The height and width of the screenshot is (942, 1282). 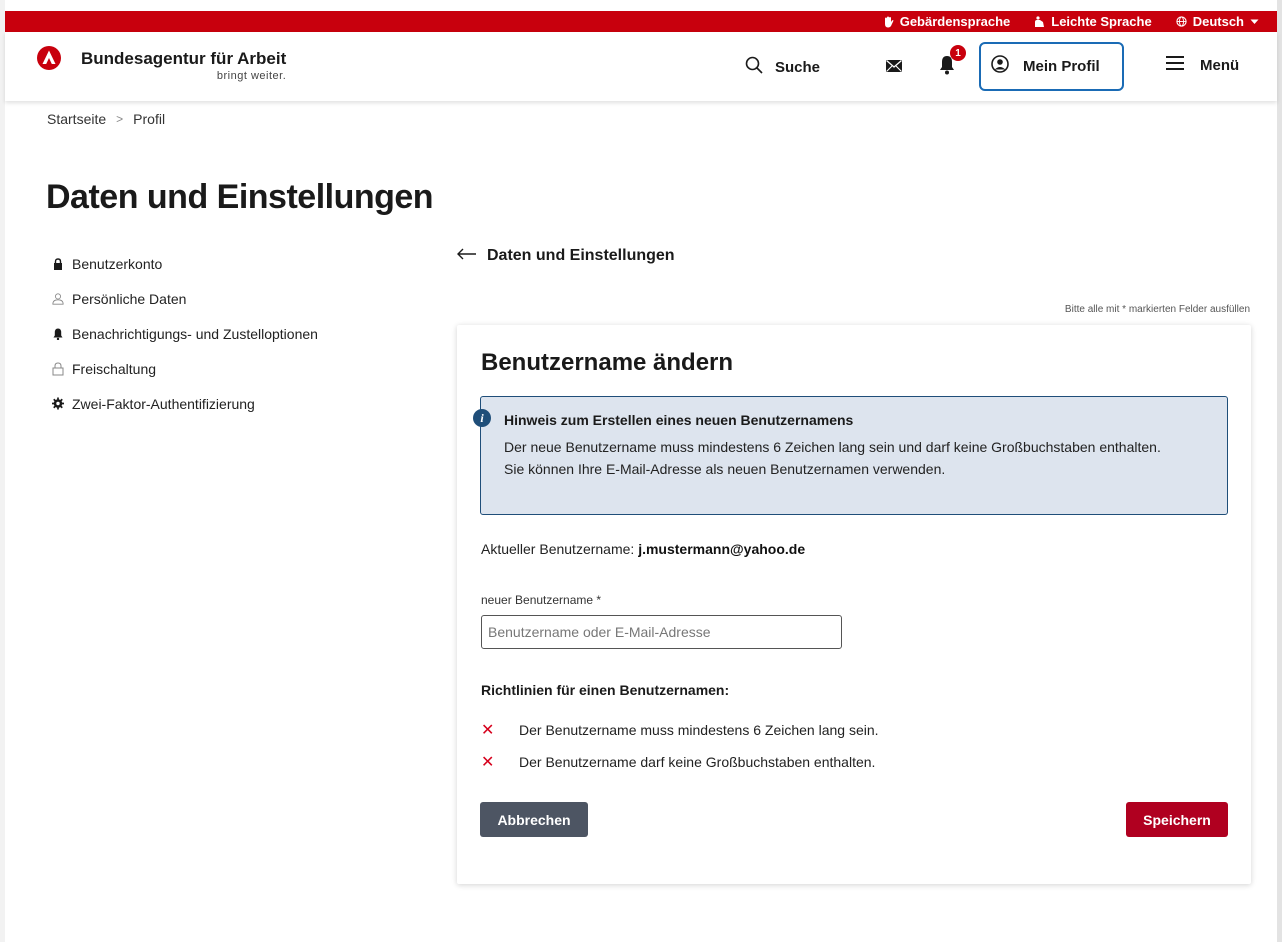 I want to click on sign-language-link: Gebärdensprache, so click(x=947, y=21).